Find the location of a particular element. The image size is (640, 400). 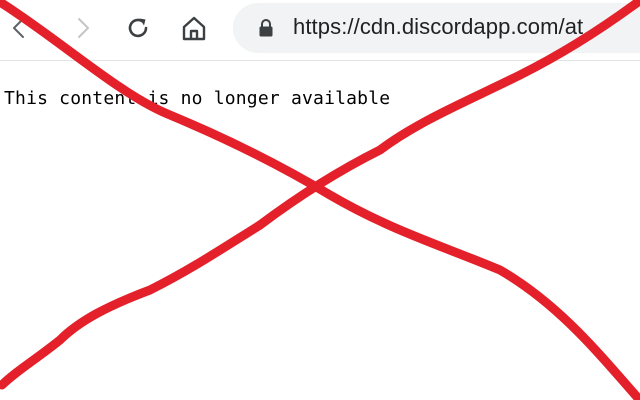

chevron-right-icon is located at coordinates (83, 28).